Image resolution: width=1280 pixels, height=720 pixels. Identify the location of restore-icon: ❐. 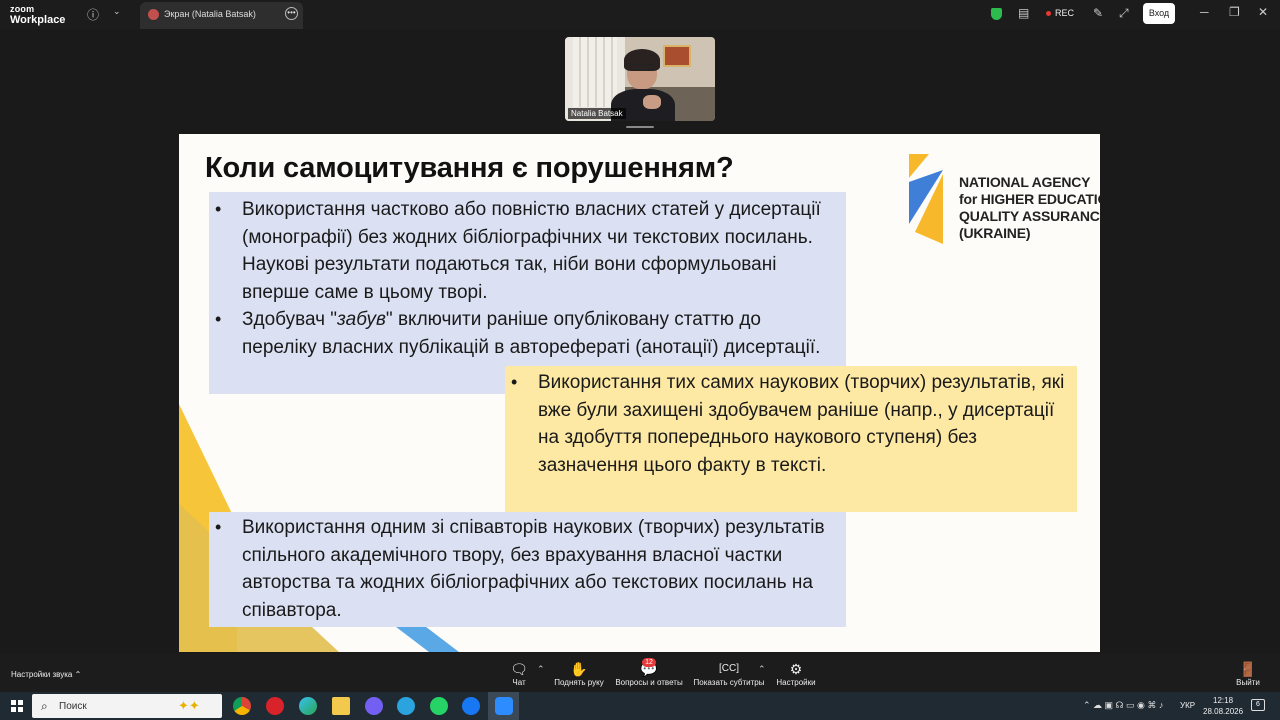
(1234, 12).